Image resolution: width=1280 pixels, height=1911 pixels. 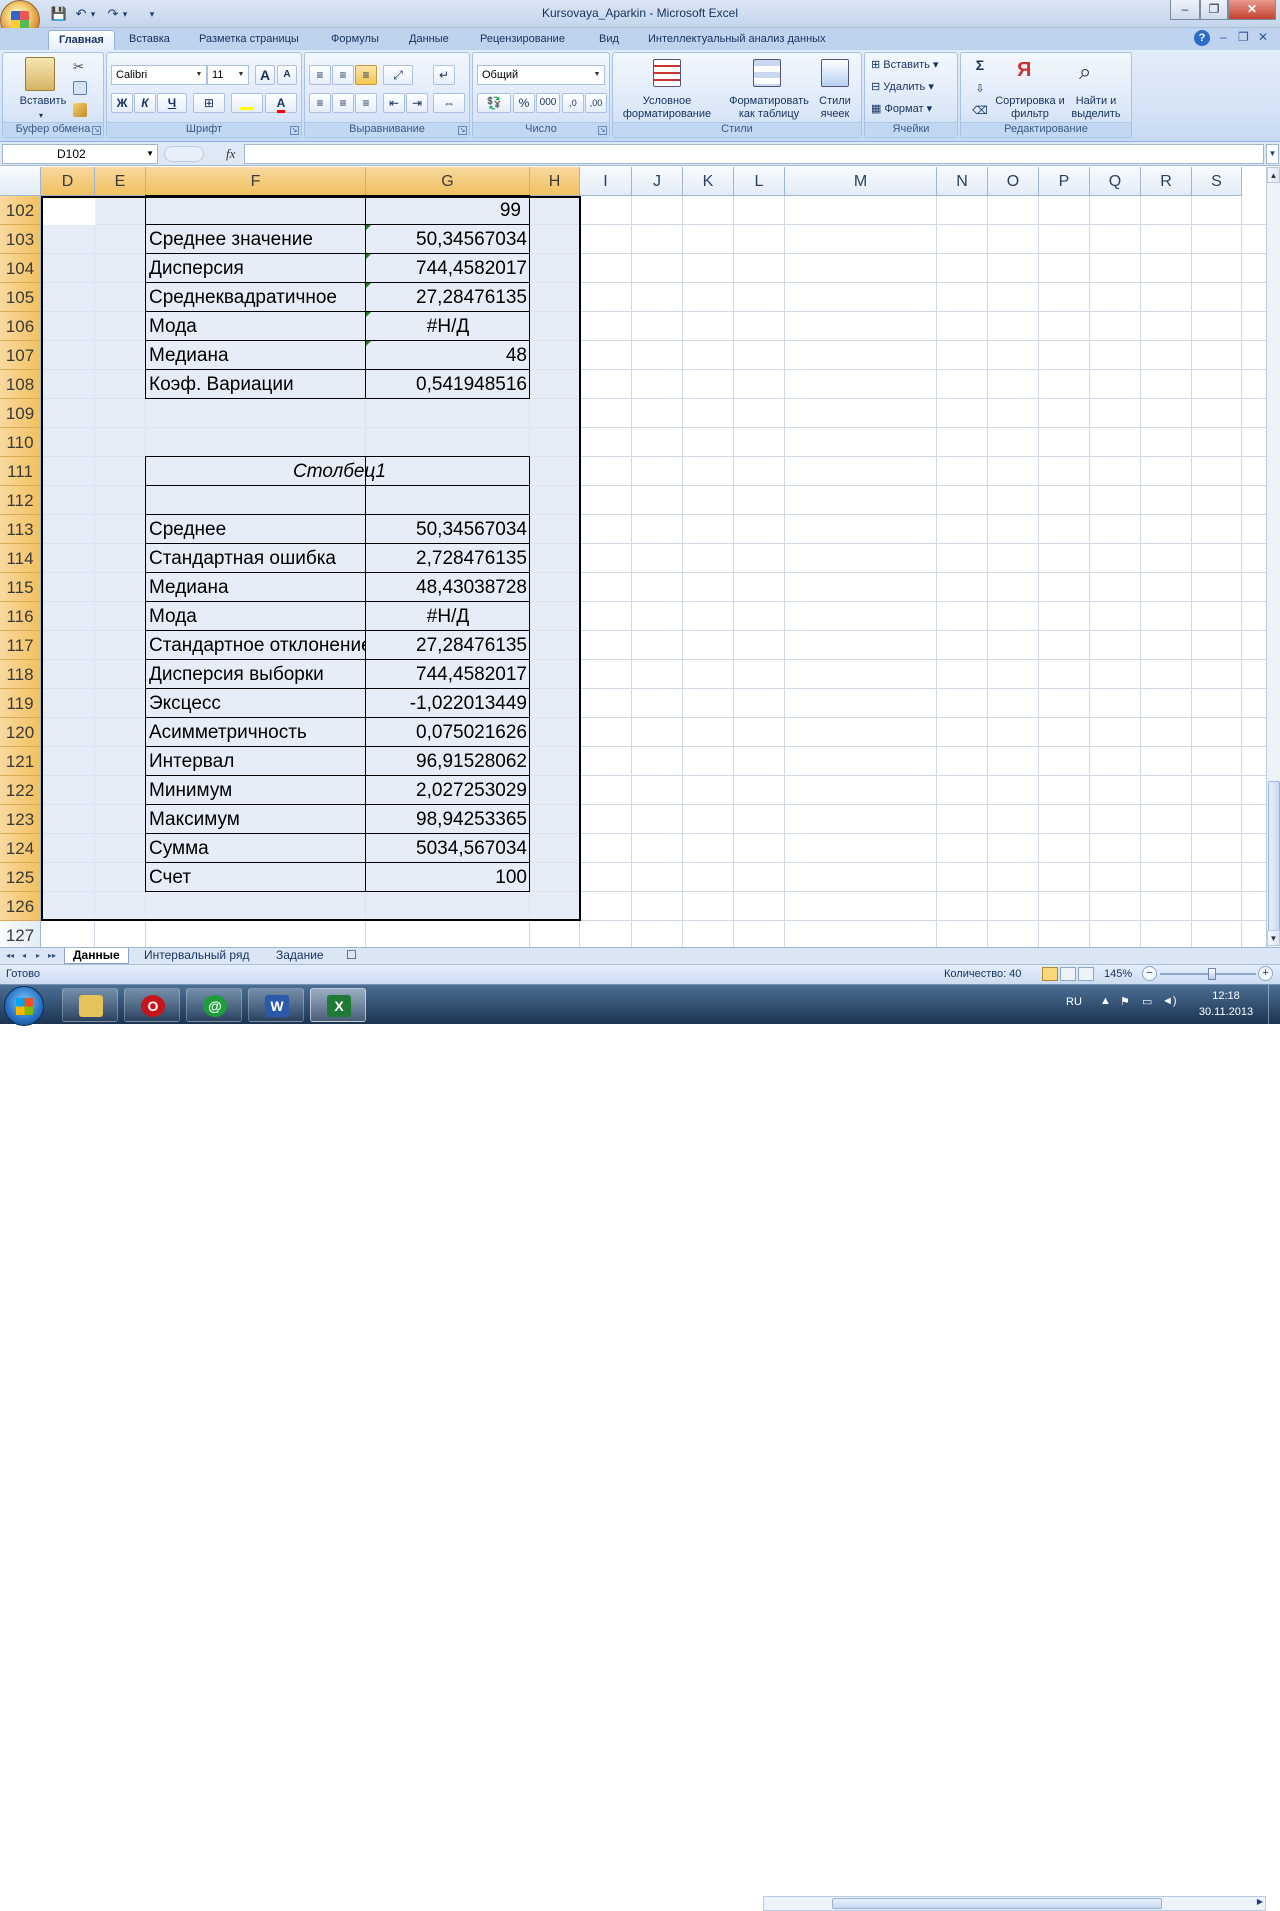 I want to click on column-header-r: R, so click(x=1166, y=181).